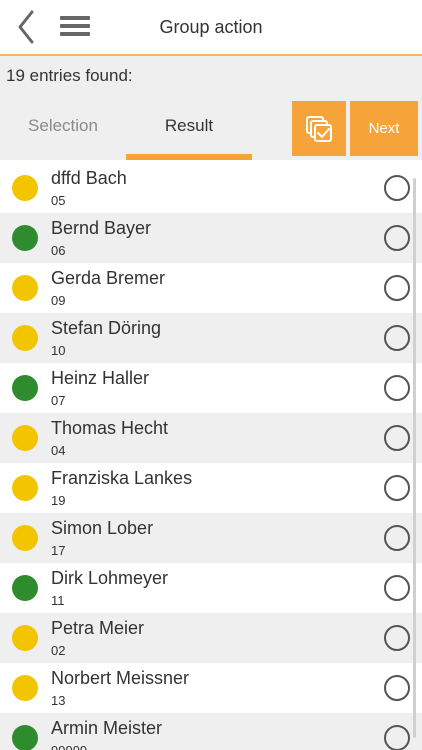 The width and height of the screenshot is (422, 750). What do you see at coordinates (100, 378) in the screenshot?
I see `entry-name: Heinz Haller` at bounding box center [100, 378].